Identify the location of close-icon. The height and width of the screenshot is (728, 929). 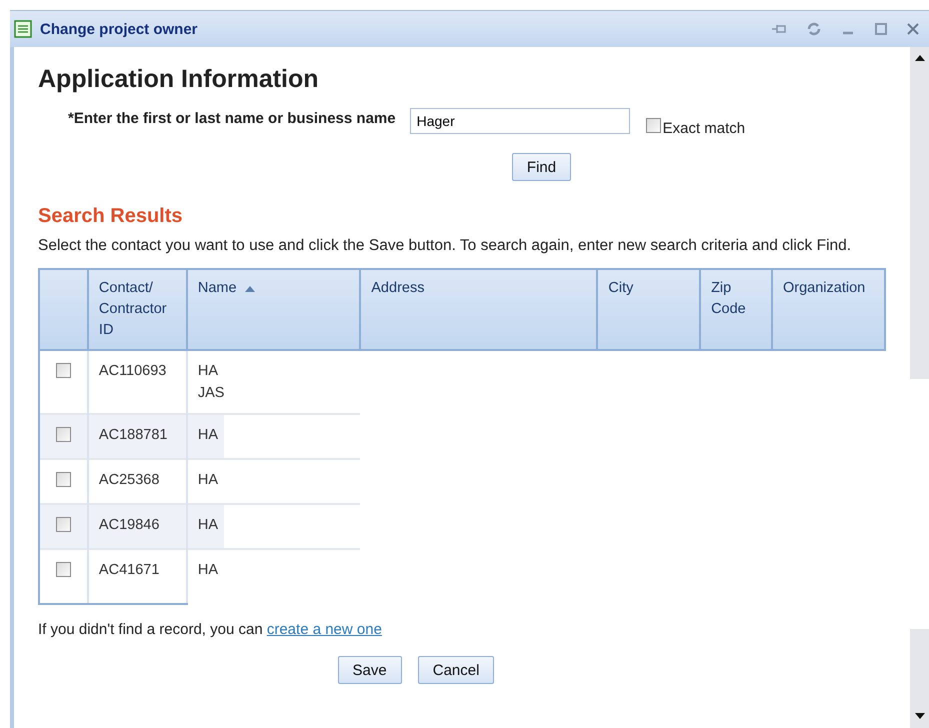
(913, 29).